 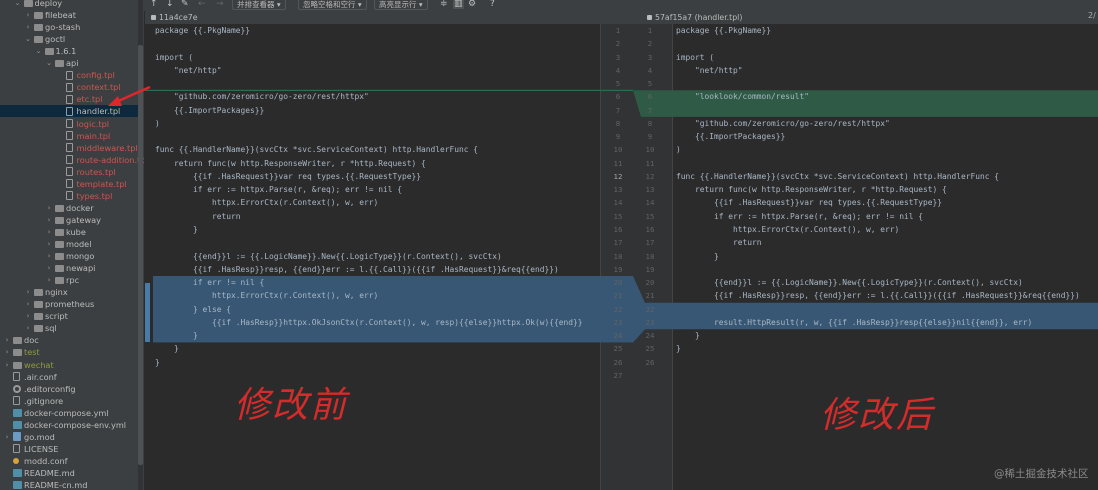 What do you see at coordinates (877, 415) in the screenshot?
I see `after-annotation: 修改后` at bounding box center [877, 415].